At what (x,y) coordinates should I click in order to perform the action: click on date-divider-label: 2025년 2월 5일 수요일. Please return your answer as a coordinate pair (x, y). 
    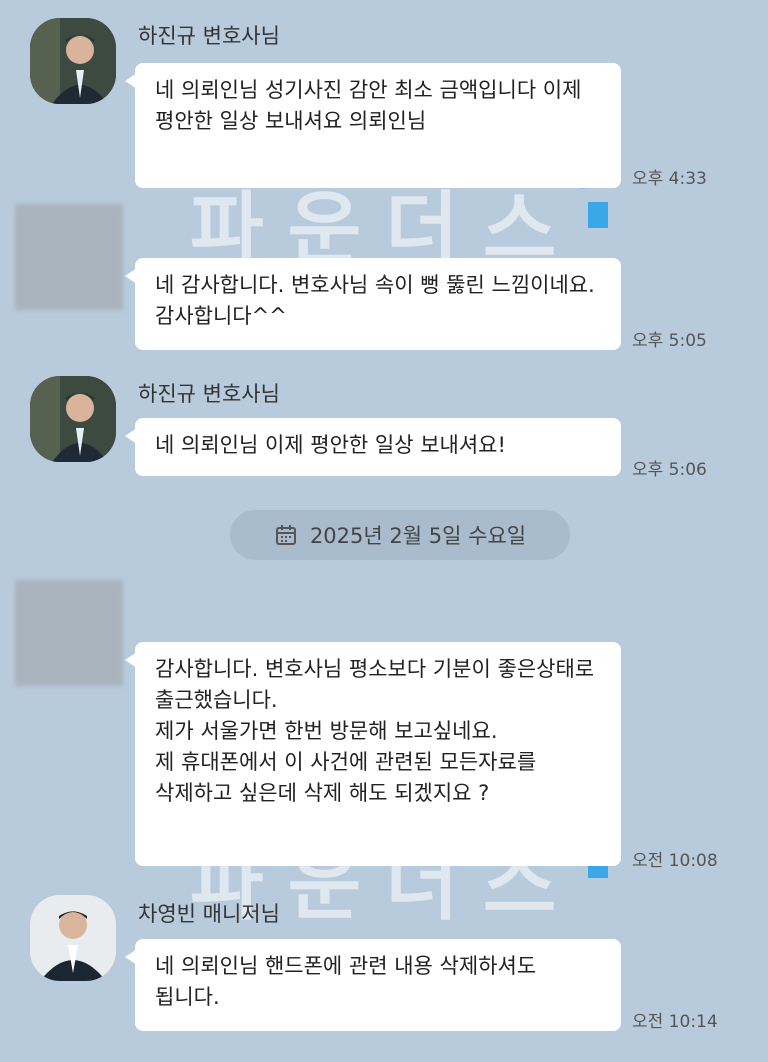
    Looking at the image, I should click on (418, 536).